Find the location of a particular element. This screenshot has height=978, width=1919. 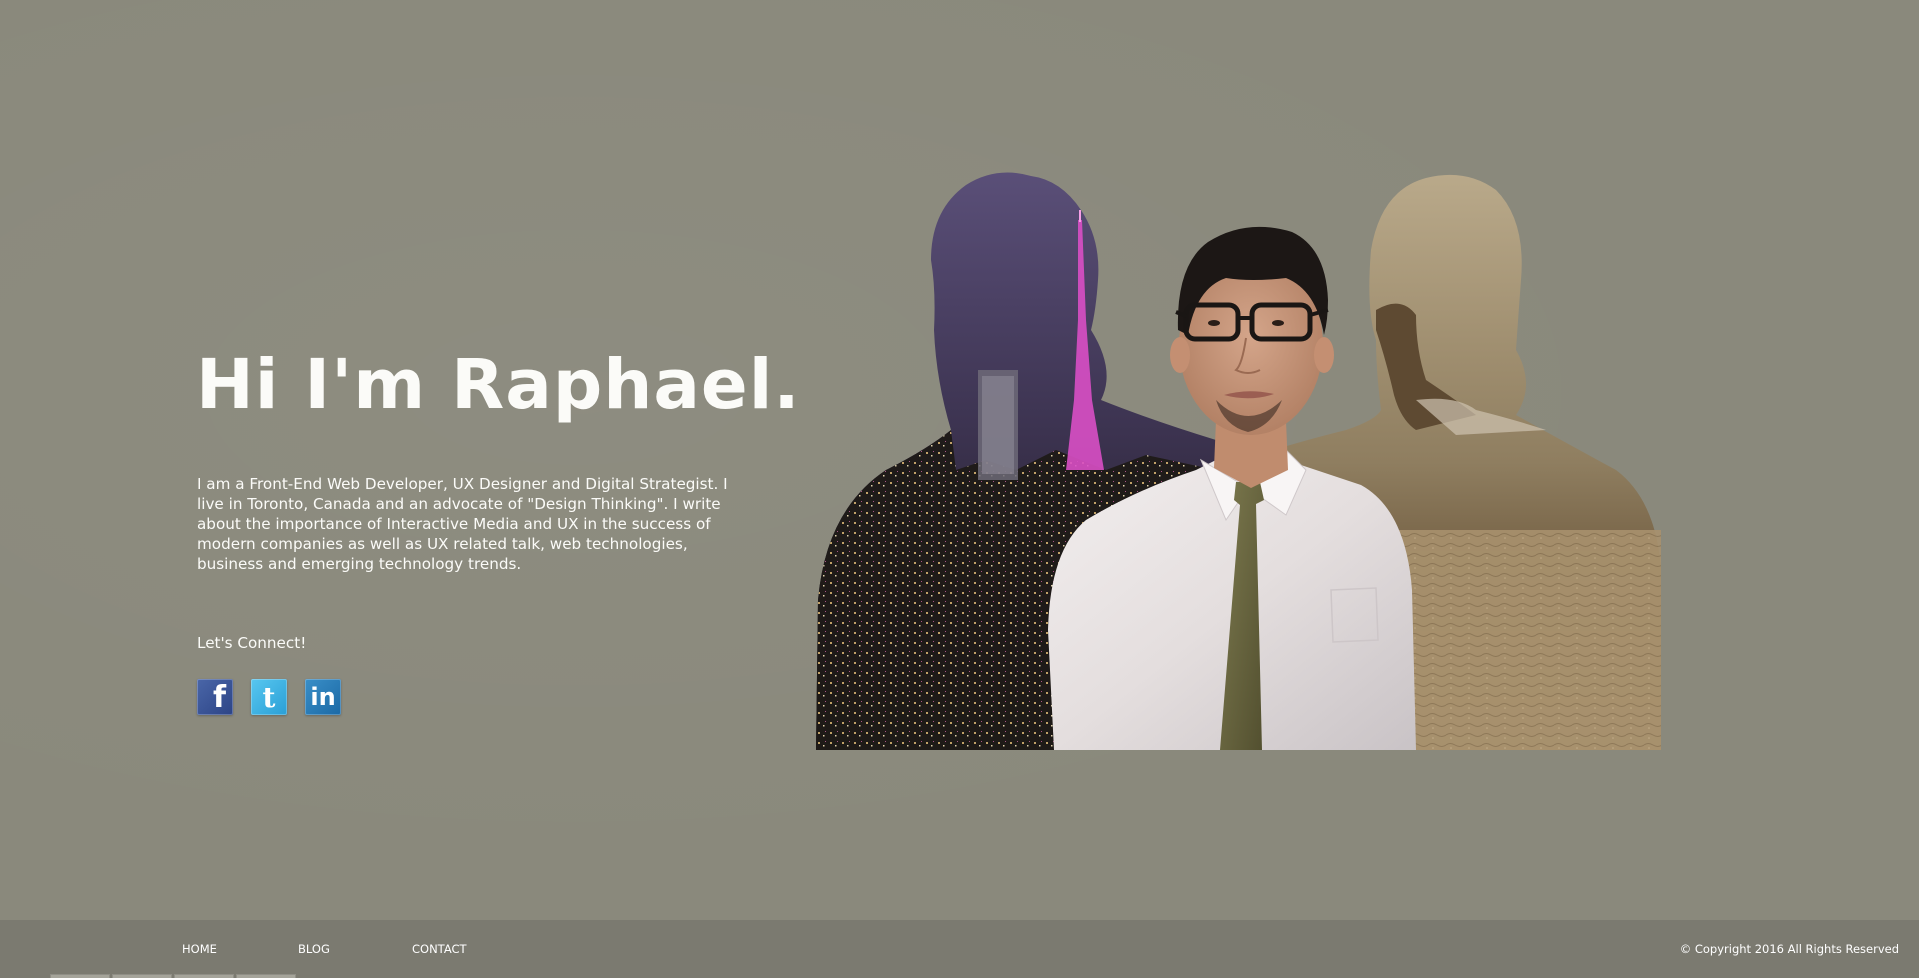

social-links: f t in is located at coordinates (269, 697).